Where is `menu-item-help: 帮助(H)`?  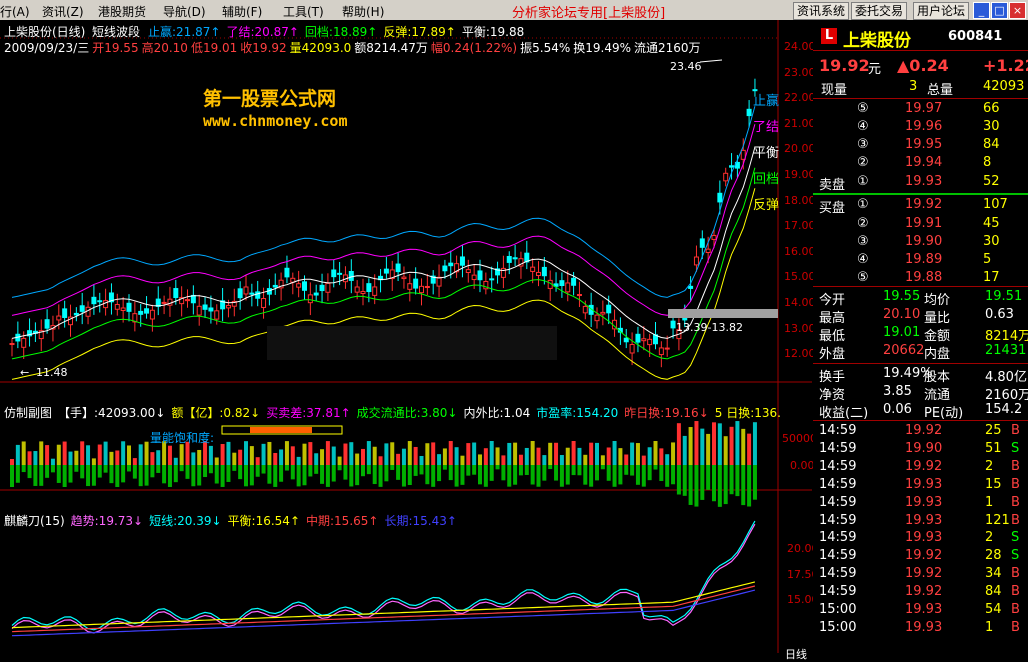 menu-item-help: 帮助(H) is located at coordinates (363, 11).